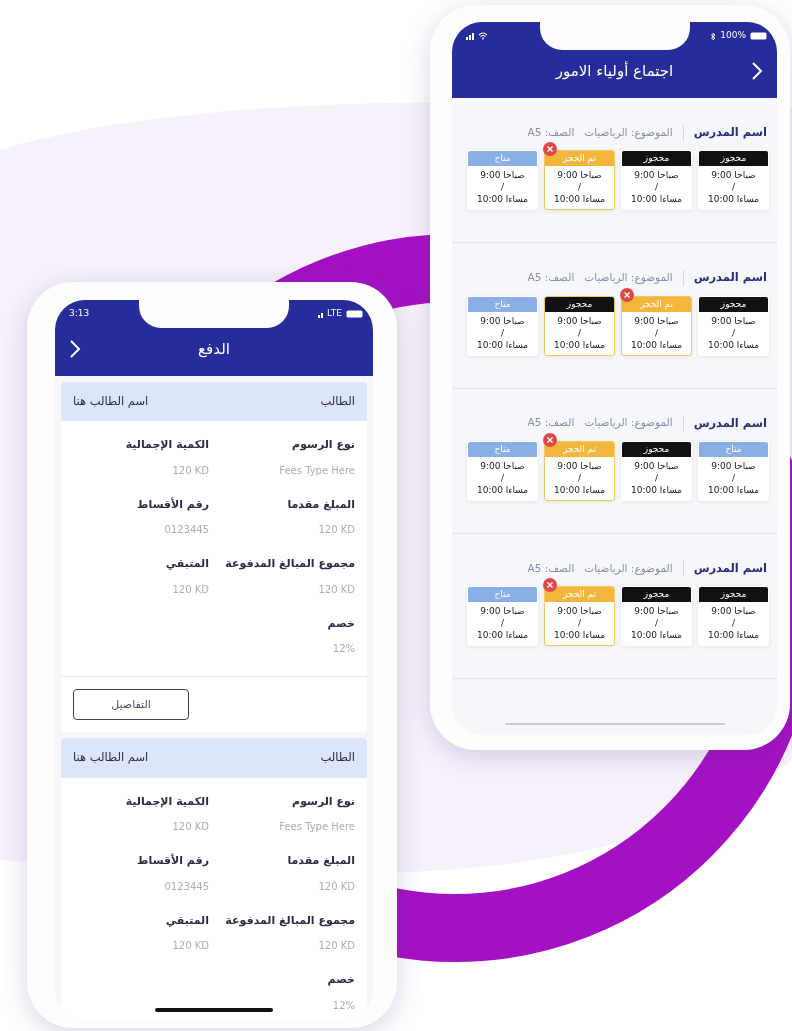 This screenshot has height=1031, width=792. What do you see at coordinates (186, 530) in the screenshot?
I see `field-value: 0123445` at bounding box center [186, 530].